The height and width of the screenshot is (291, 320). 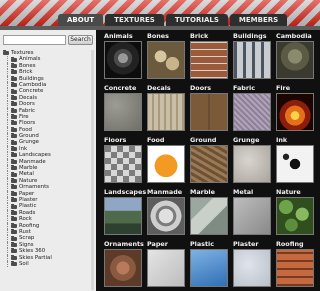 I want to click on category-label: Food, so click(x=167, y=140).